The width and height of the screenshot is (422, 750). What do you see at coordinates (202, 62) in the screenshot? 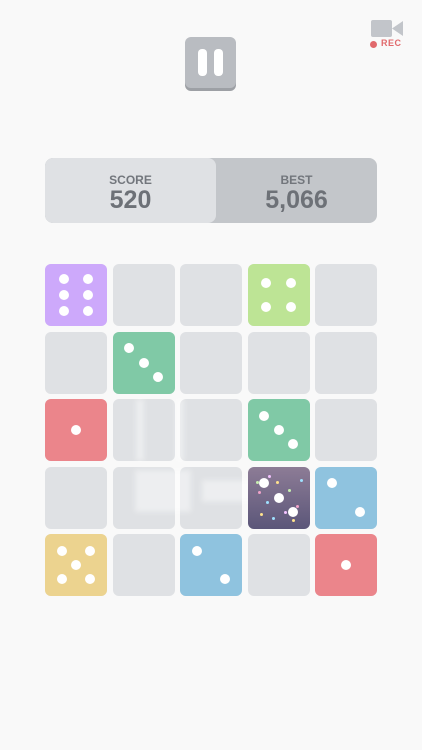
I see `pause-icon-left-bar` at bounding box center [202, 62].